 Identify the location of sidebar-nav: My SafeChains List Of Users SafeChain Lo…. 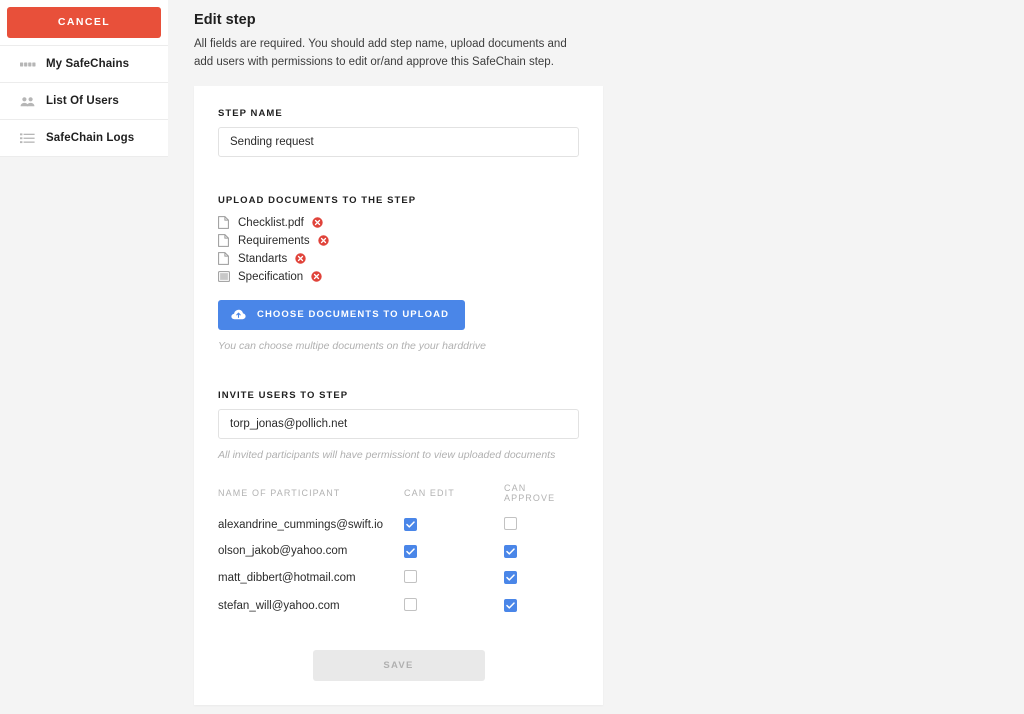
(84, 101).